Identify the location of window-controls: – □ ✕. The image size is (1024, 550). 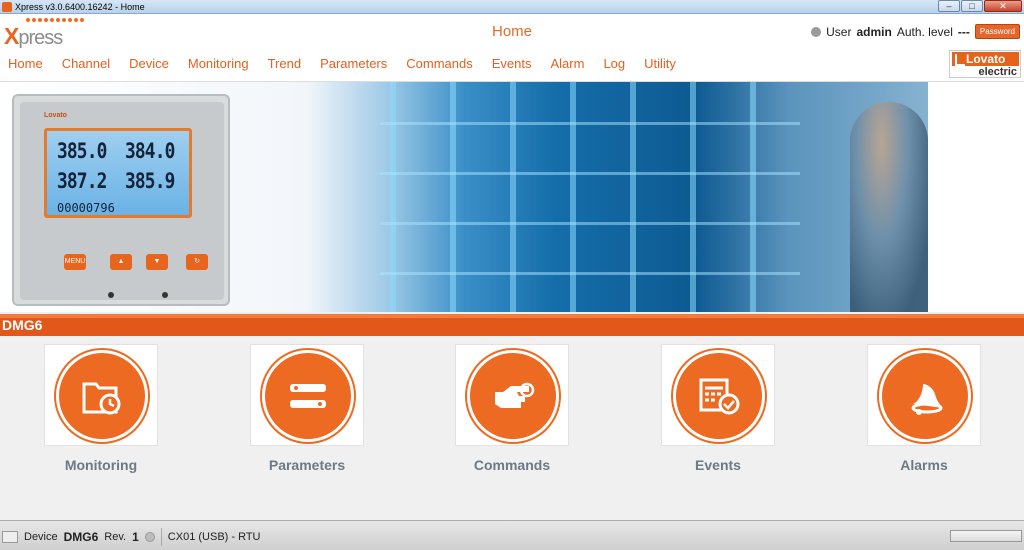
(980, 6).